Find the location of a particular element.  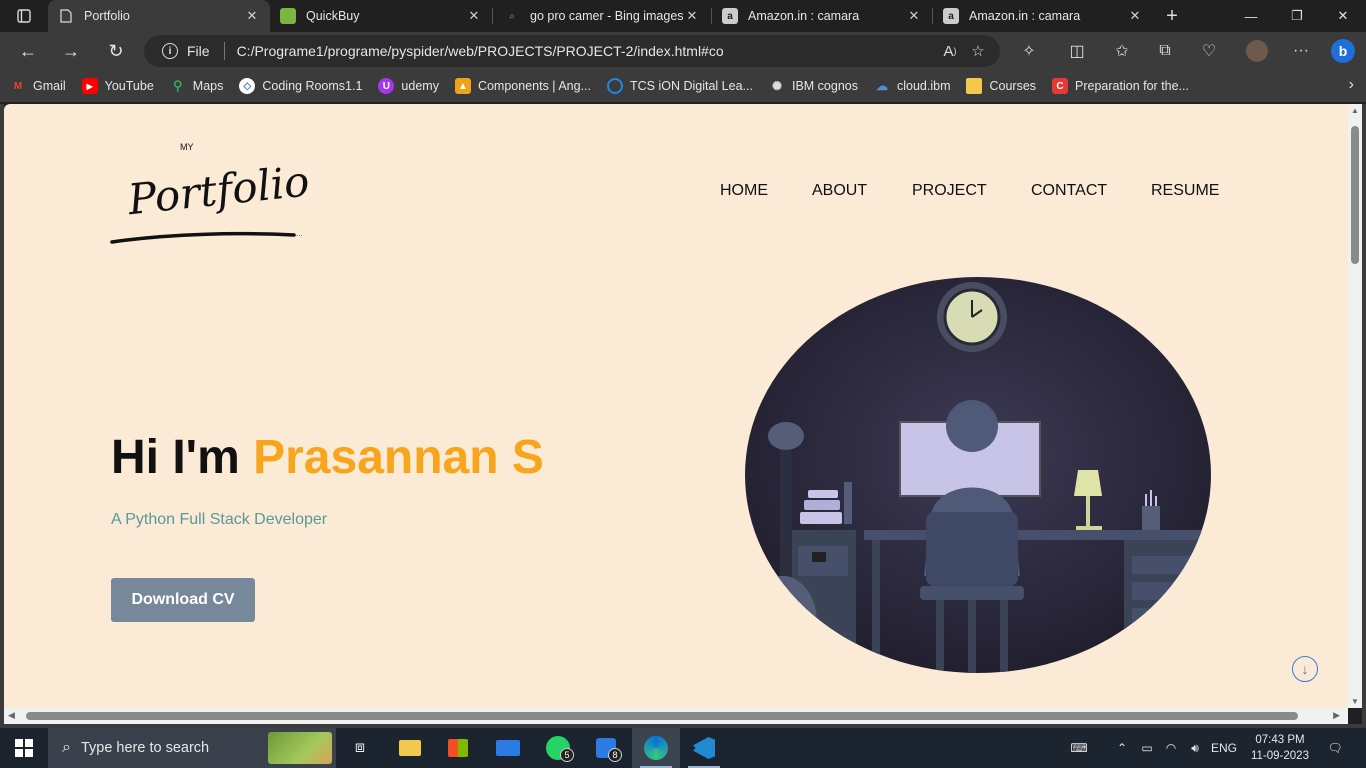

windows-icon is located at coordinates (24, 748).